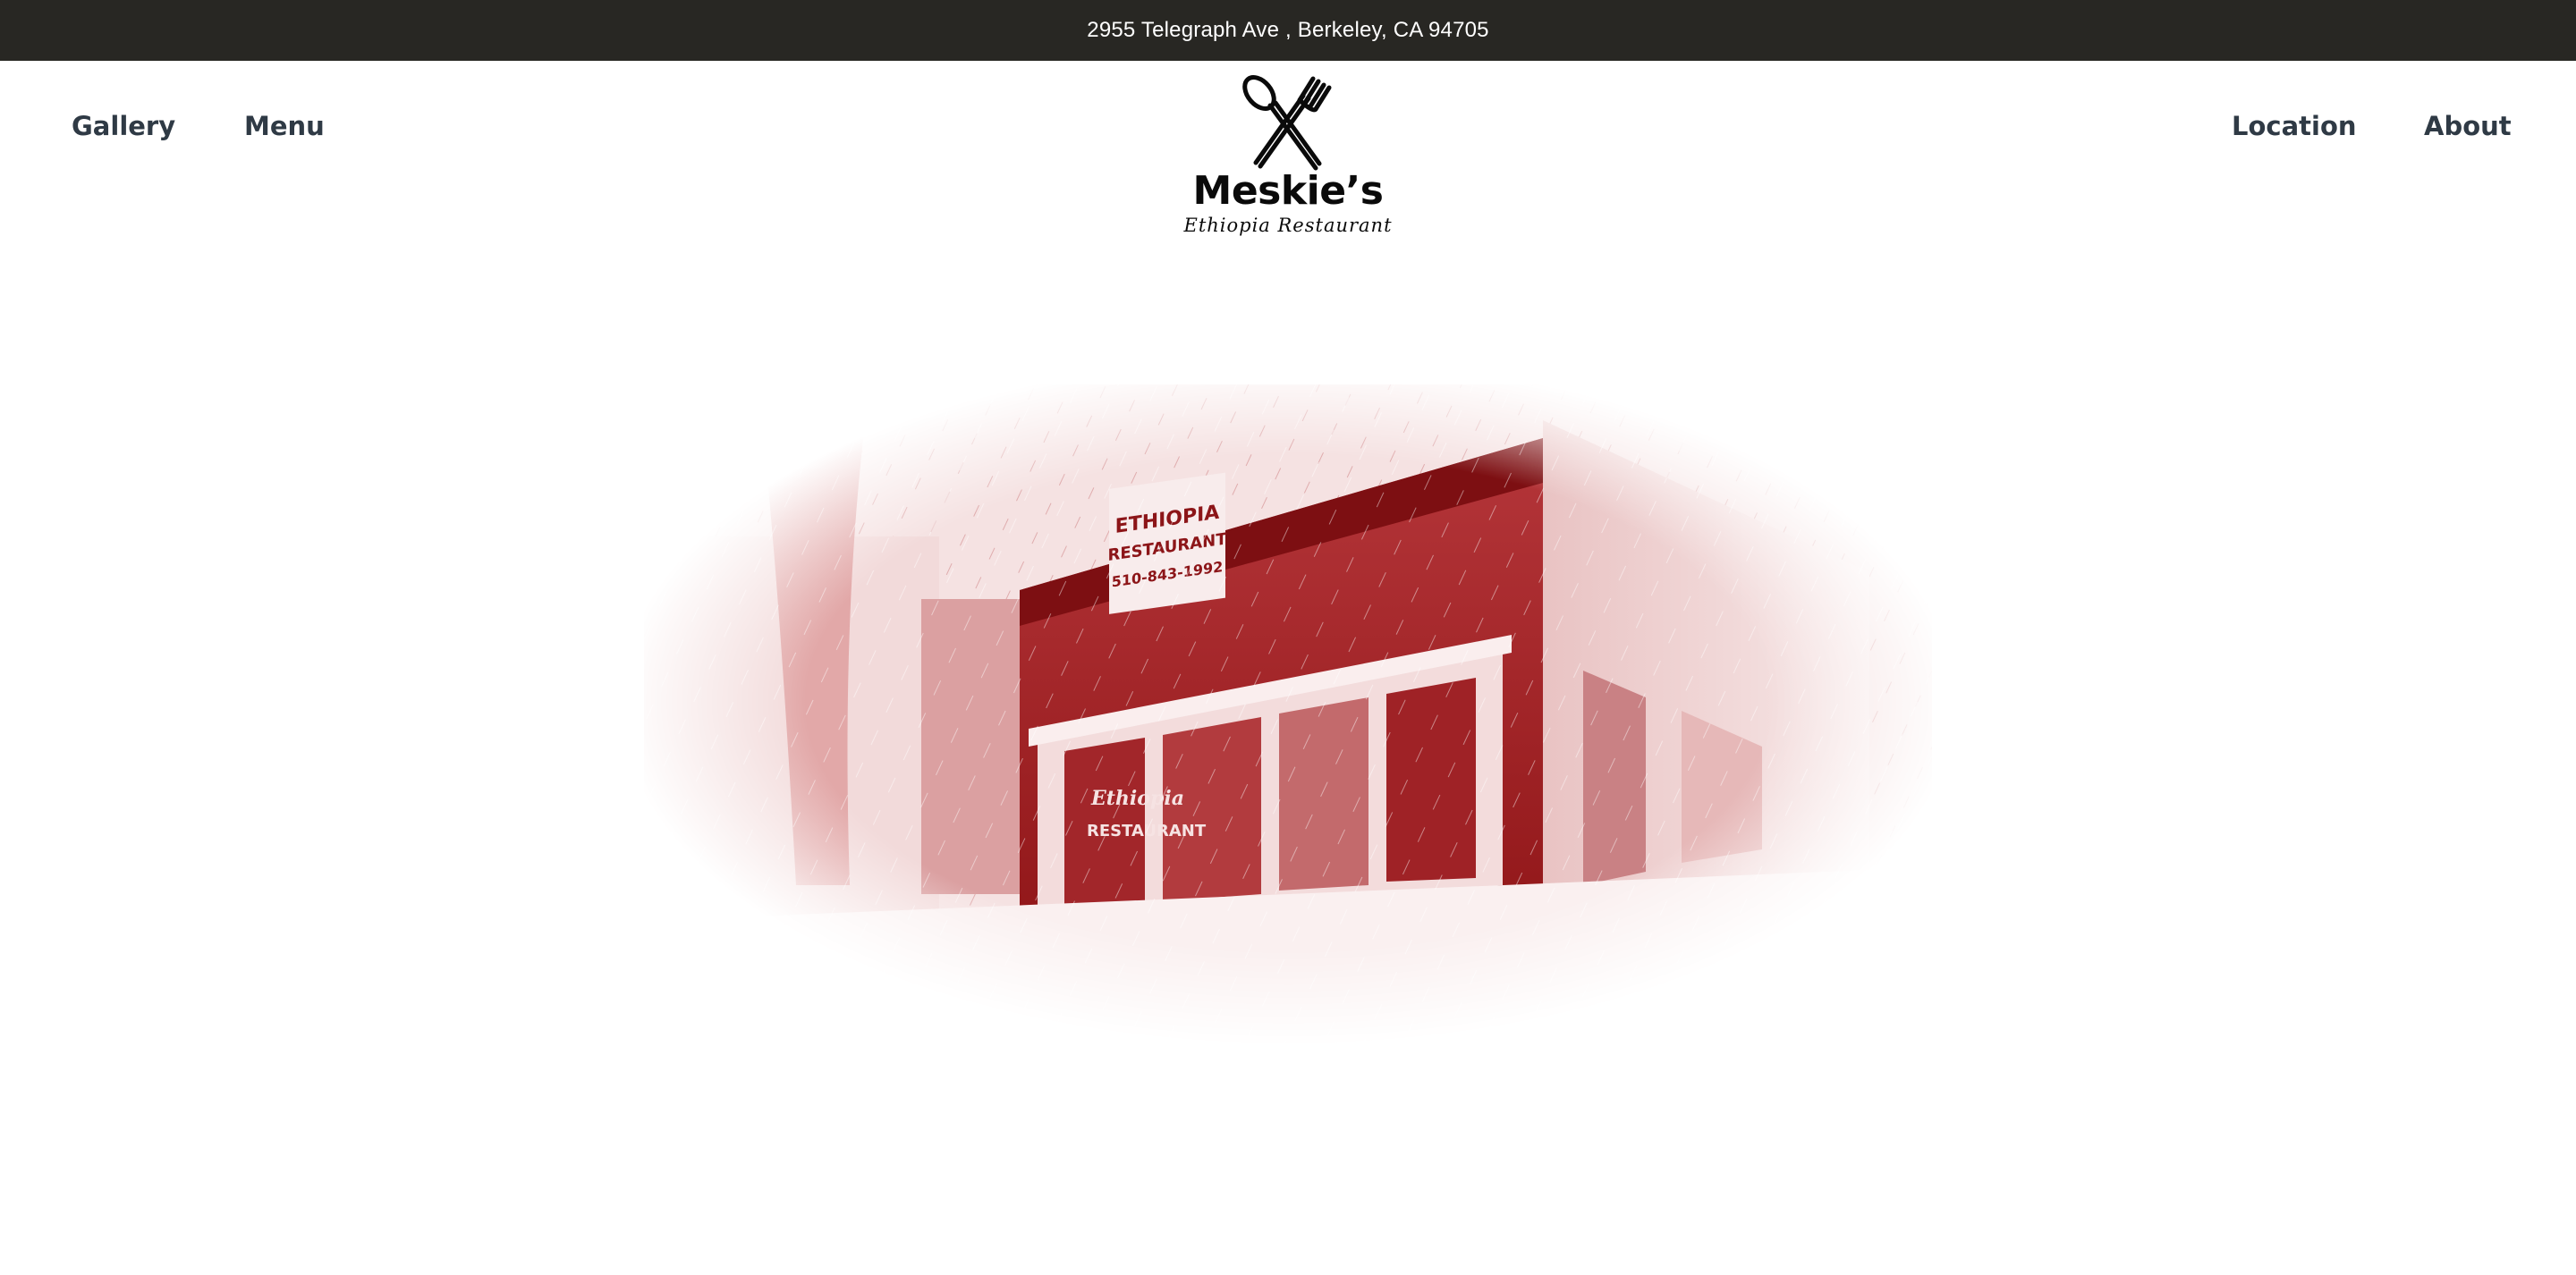  What do you see at coordinates (284, 126) in the screenshot?
I see `nav-link-menu: Menu` at bounding box center [284, 126].